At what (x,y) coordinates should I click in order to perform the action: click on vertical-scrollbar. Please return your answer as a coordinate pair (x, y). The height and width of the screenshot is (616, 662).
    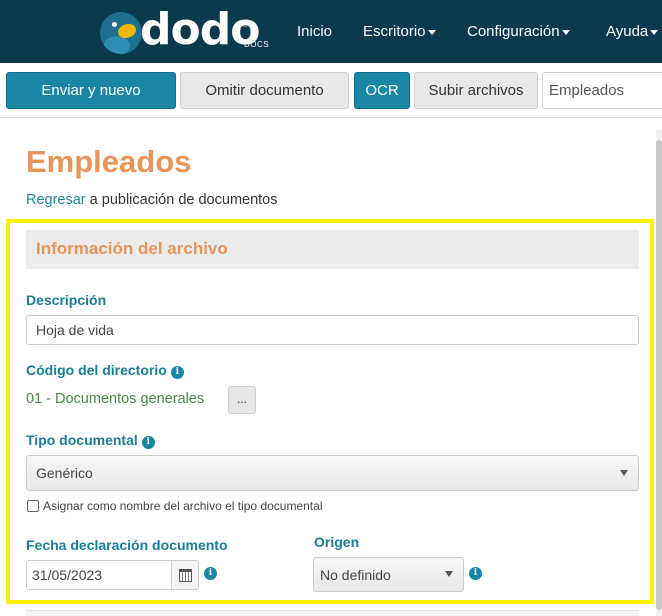
    Looking at the image, I should click on (659, 373).